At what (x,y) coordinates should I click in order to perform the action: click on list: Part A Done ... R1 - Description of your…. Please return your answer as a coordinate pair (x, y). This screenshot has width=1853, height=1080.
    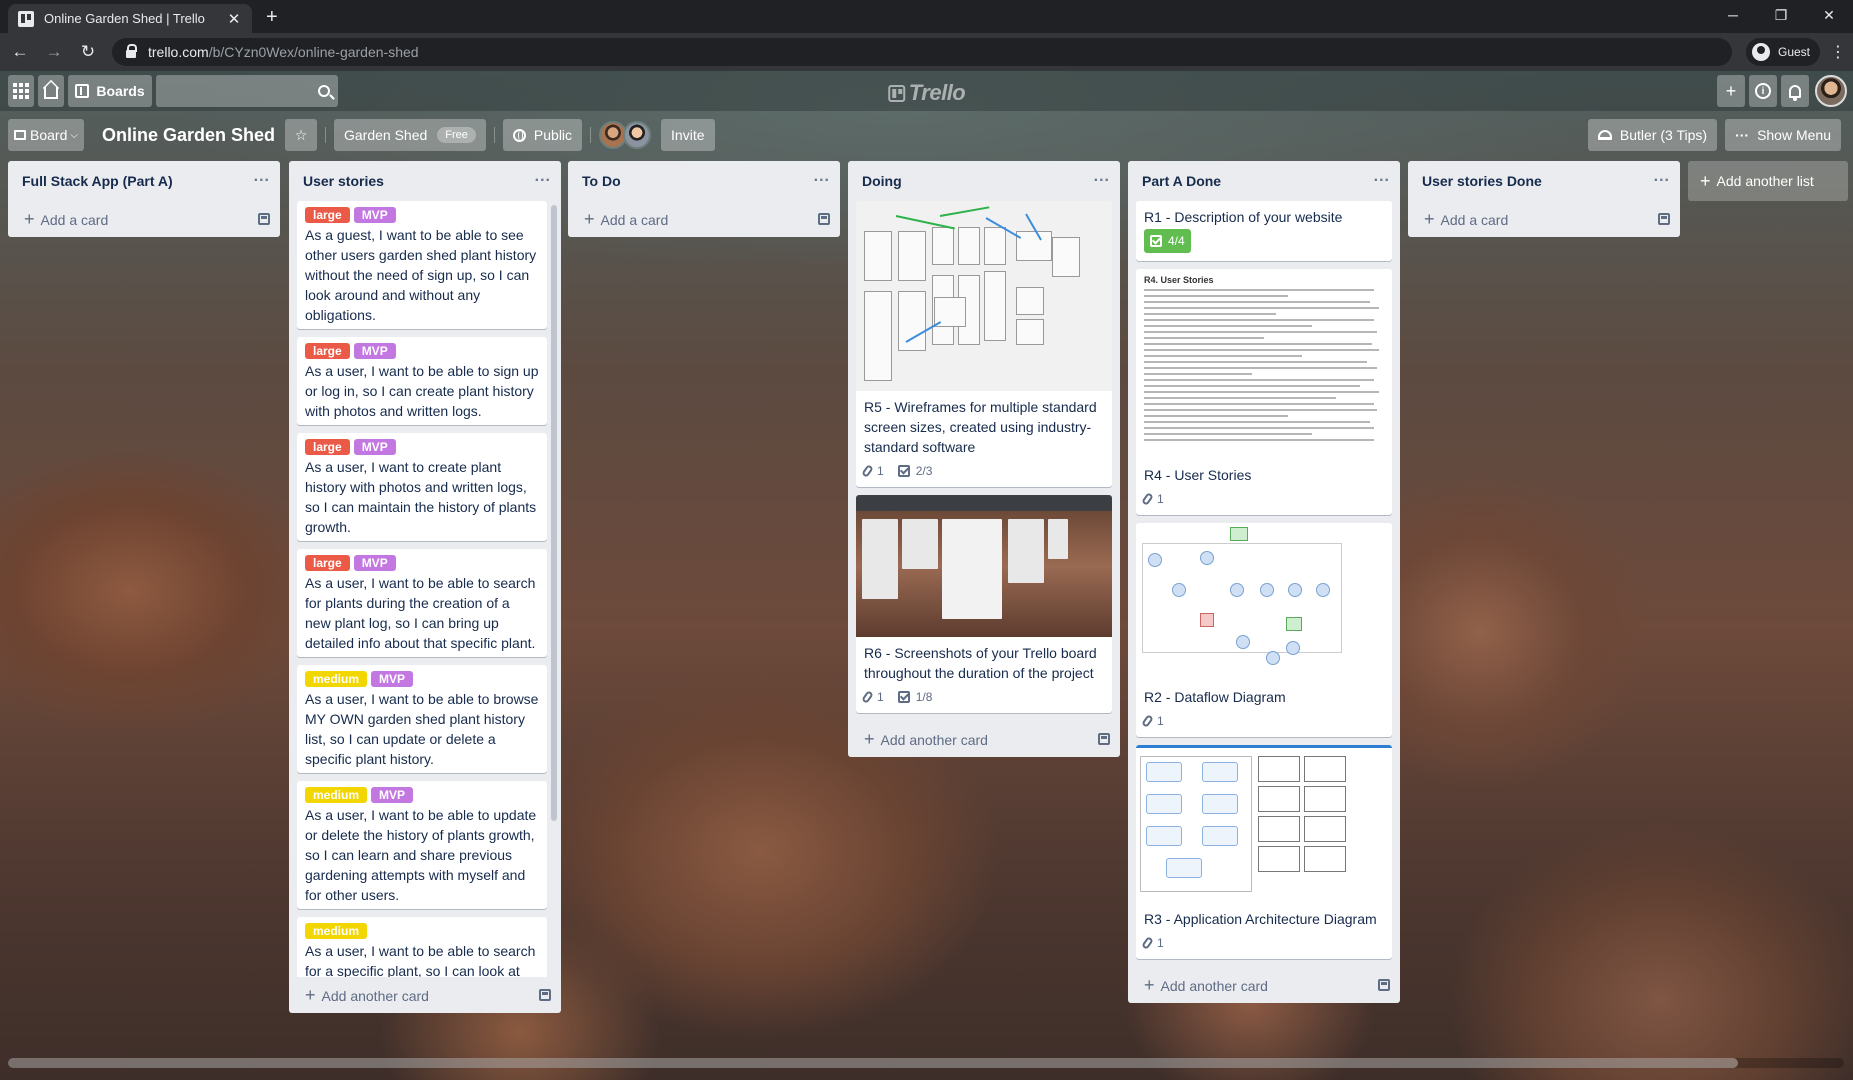
    Looking at the image, I should click on (1264, 582).